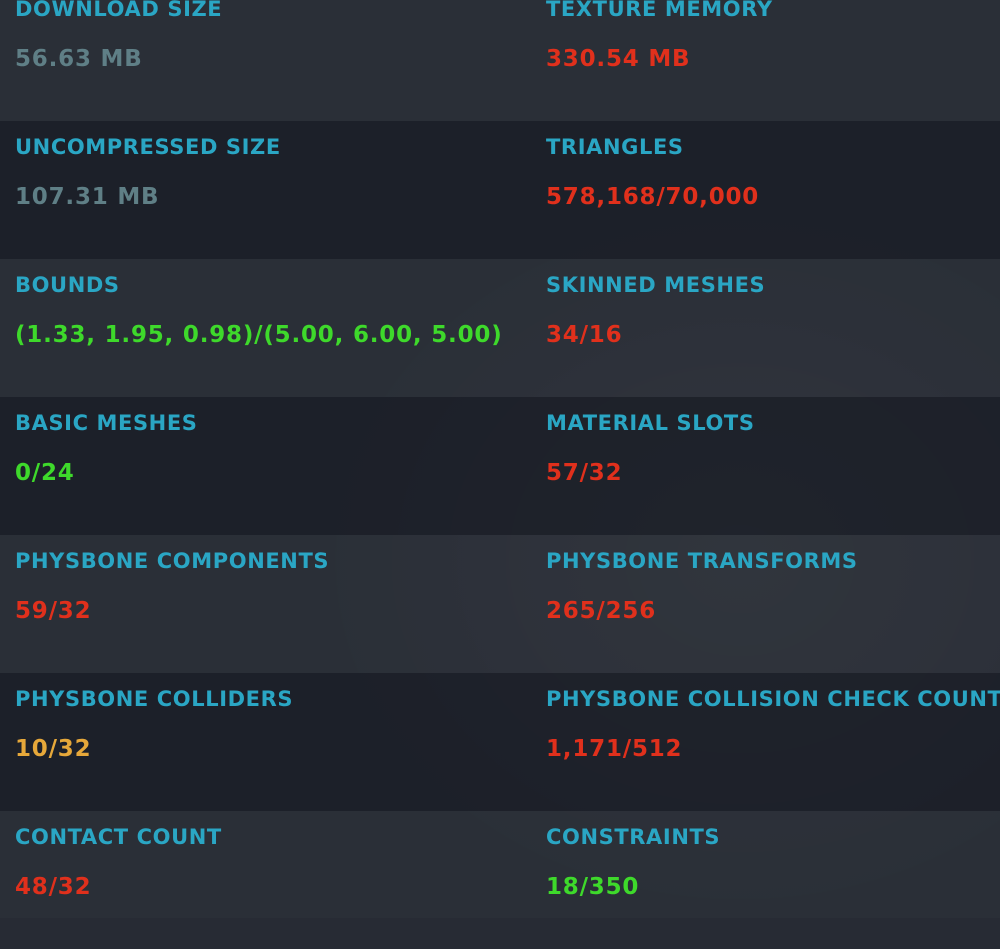  I want to click on stat-value: 34/16, so click(584, 335).